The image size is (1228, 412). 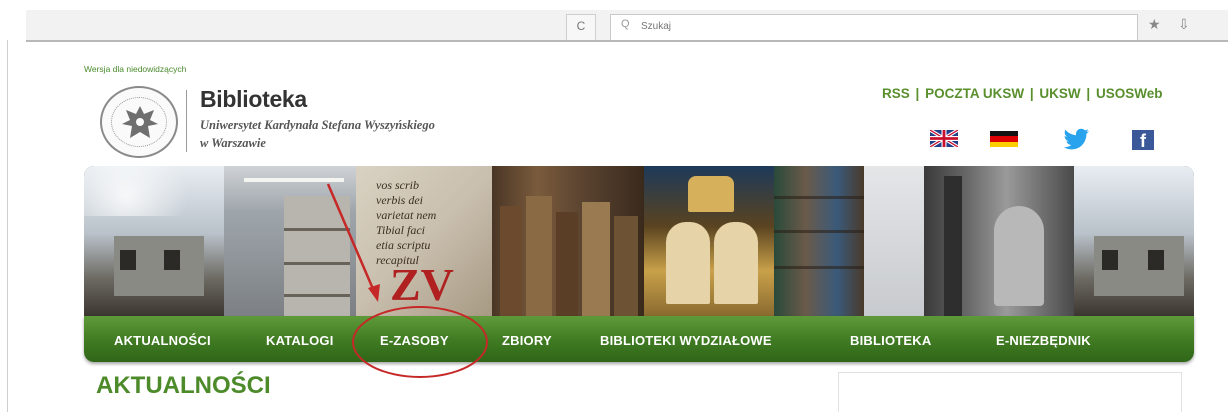 What do you see at coordinates (890, 340) in the screenshot?
I see `nav-item-biblioteka: BIBLIOTEKA` at bounding box center [890, 340].